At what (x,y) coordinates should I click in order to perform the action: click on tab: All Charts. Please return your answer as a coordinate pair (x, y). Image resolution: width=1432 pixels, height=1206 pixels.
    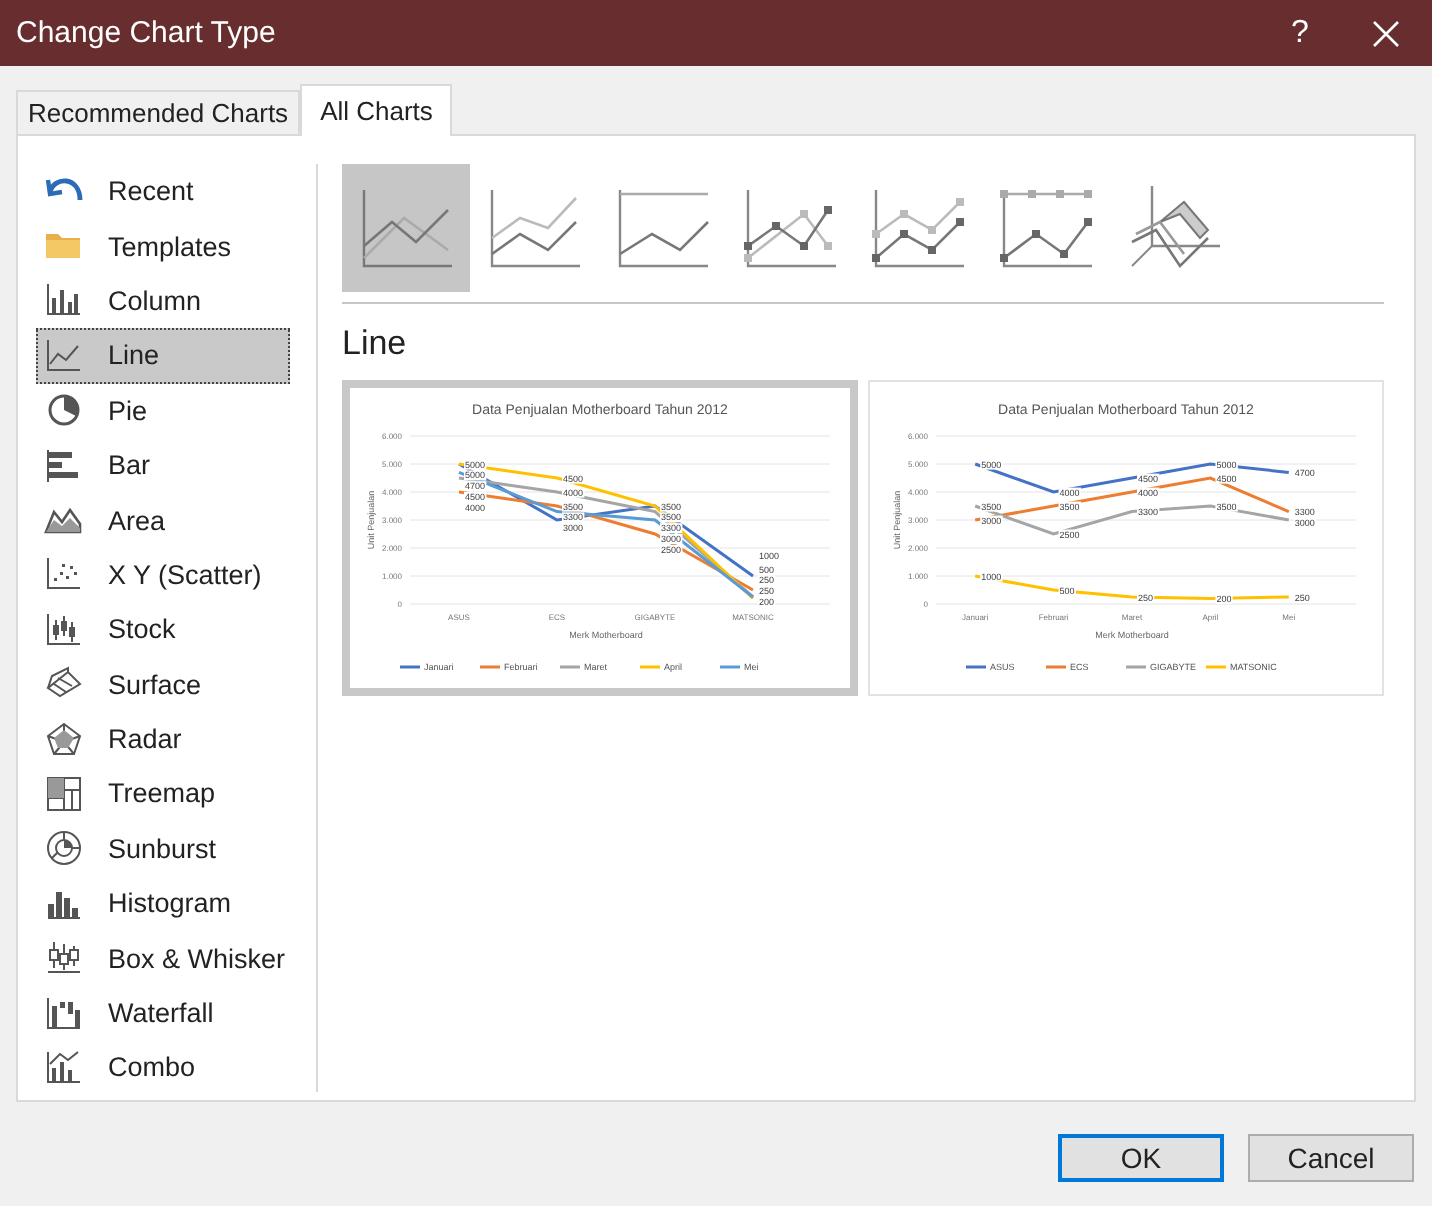
    Looking at the image, I should click on (376, 110).